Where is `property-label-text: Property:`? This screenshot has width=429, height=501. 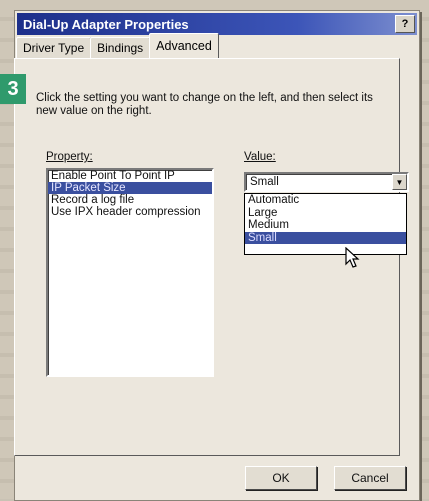
property-label-text: Property: is located at coordinates (69, 157).